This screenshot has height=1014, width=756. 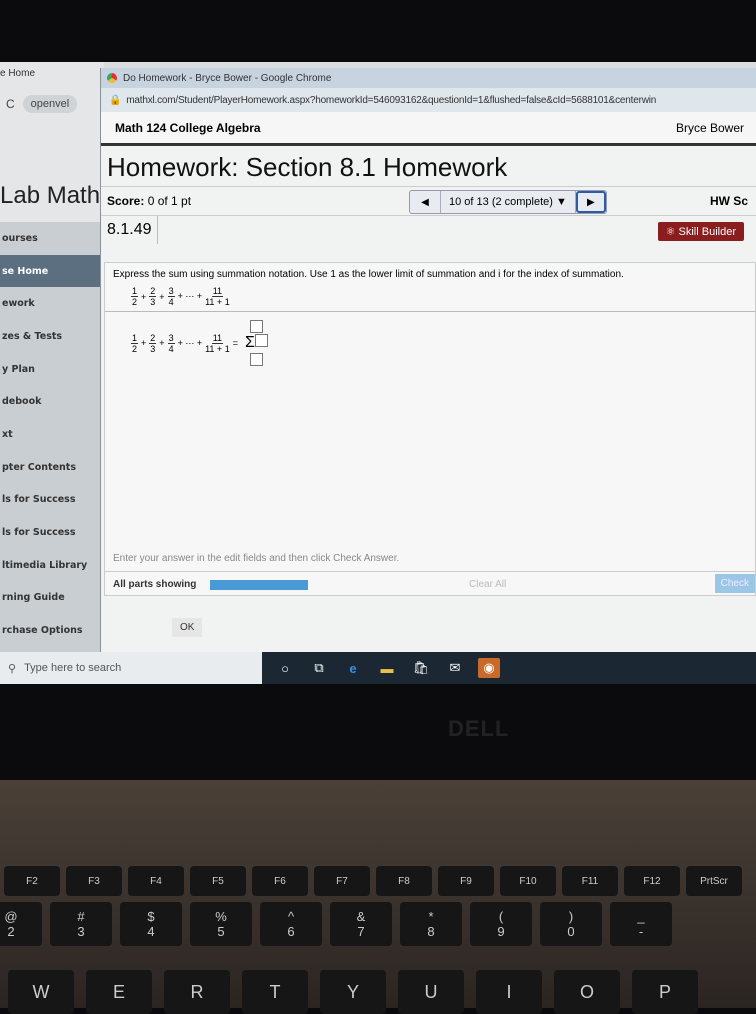 I want to click on function-key: F9, so click(x=466, y=881).